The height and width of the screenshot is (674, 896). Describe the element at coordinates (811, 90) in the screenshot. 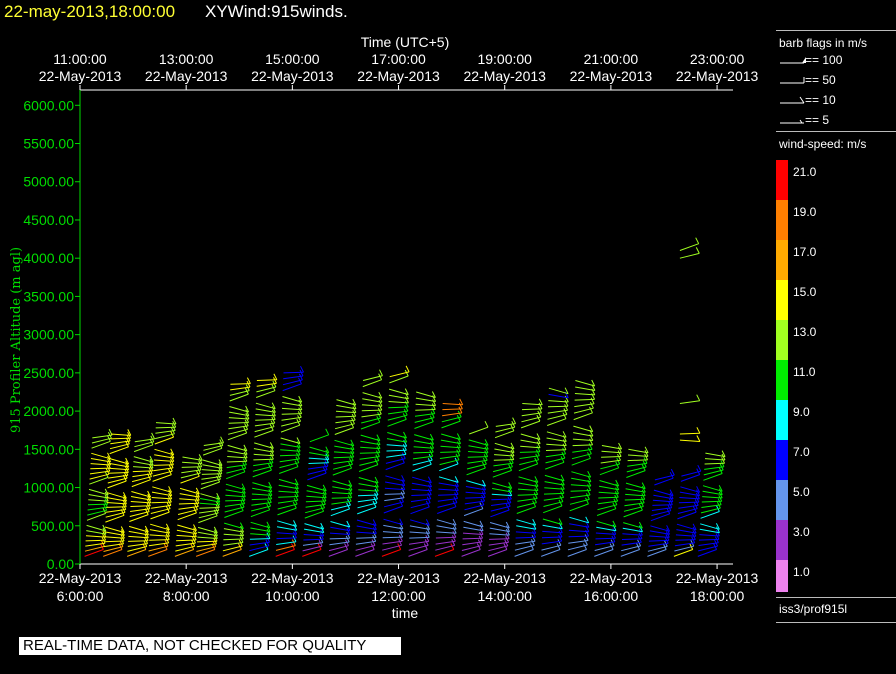

I see `barb-legend: == 100 == 50 == 10 == 5` at that location.